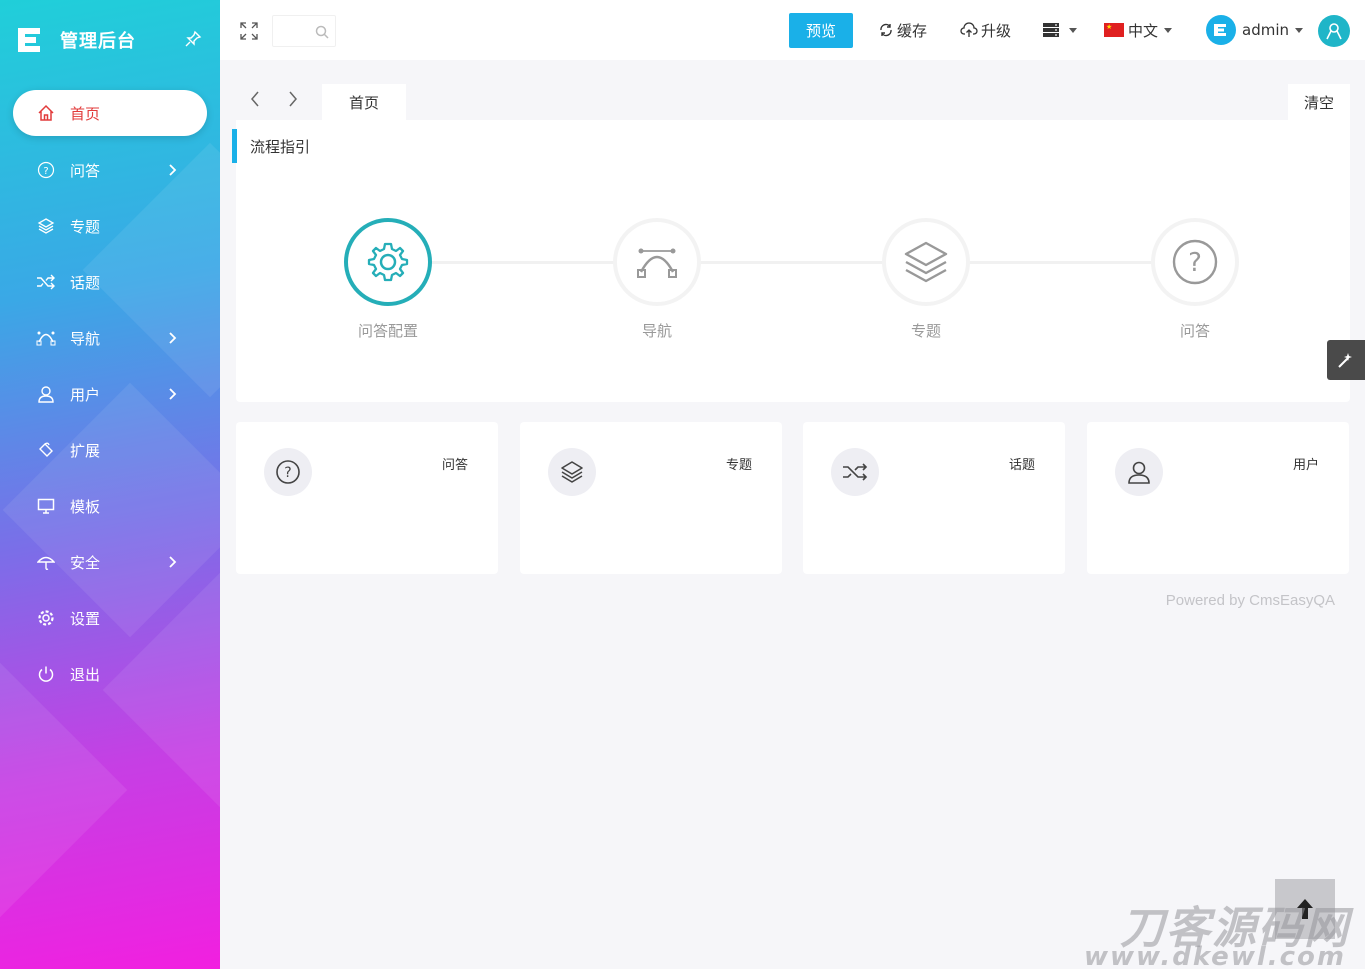  What do you see at coordinates (85, 618) in the screenshot?
I see `sidebar-item-label: 设置` at bounding box center [85, 618].